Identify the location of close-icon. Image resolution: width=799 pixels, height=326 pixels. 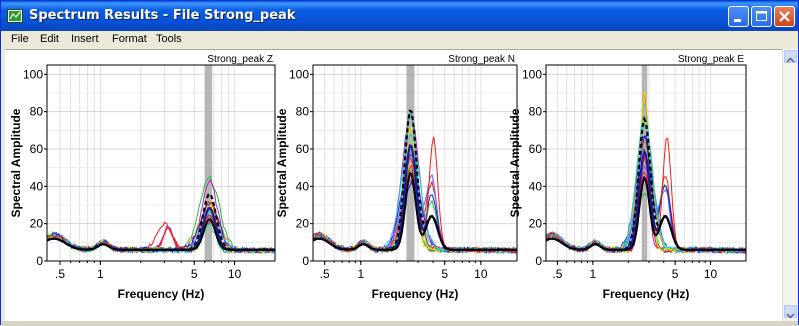
(784, 16).